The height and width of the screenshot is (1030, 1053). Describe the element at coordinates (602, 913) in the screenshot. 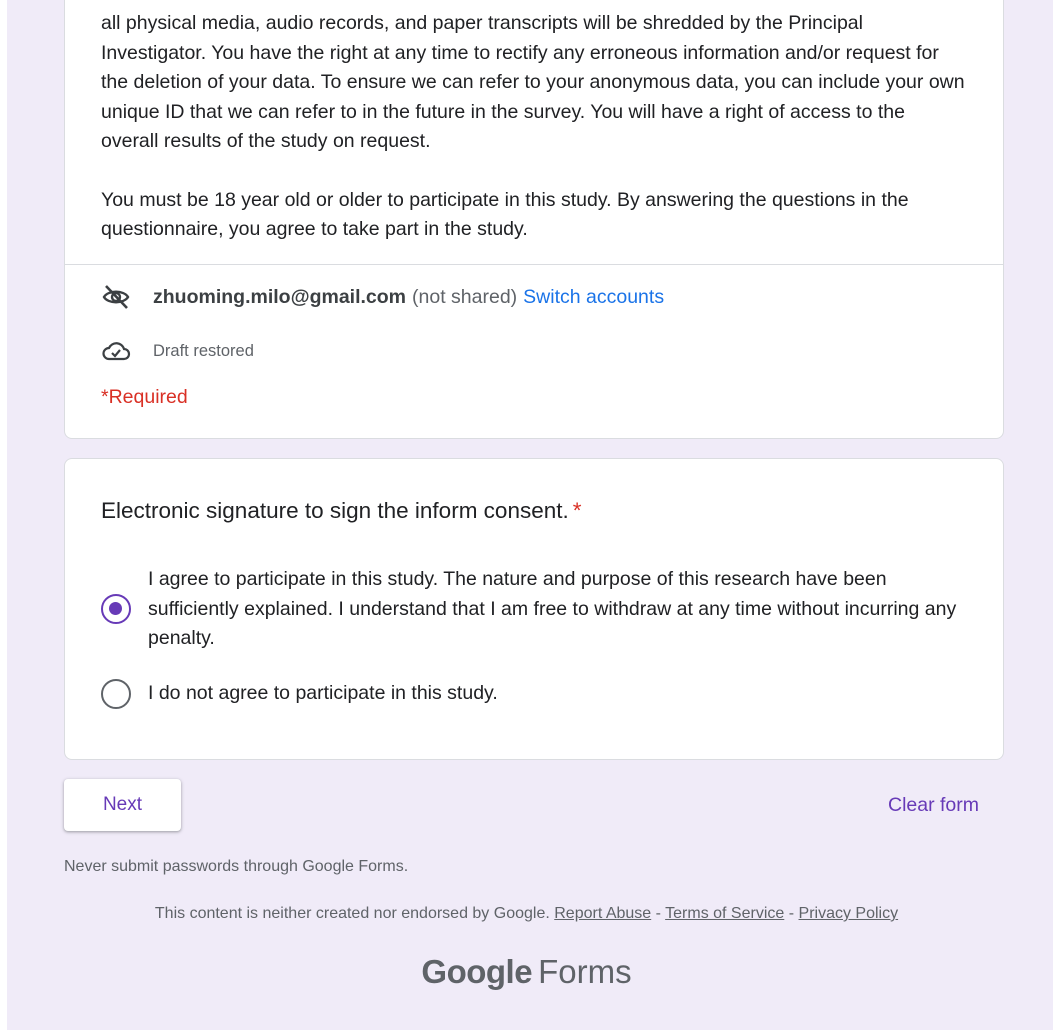

I see `report-abuse-link: Report Abuse` at that location.